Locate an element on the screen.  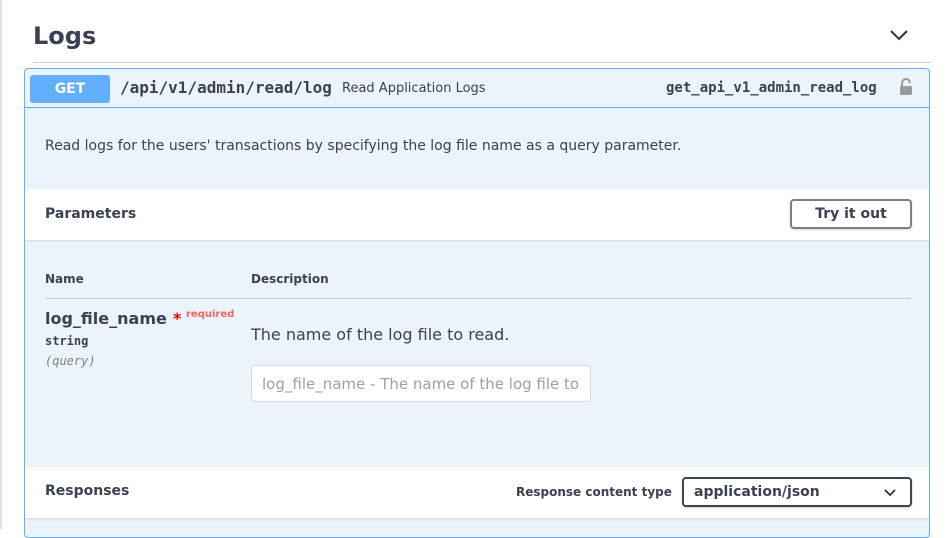
parameters-header: Parameters Try it out is located at coordinates (477, 214).